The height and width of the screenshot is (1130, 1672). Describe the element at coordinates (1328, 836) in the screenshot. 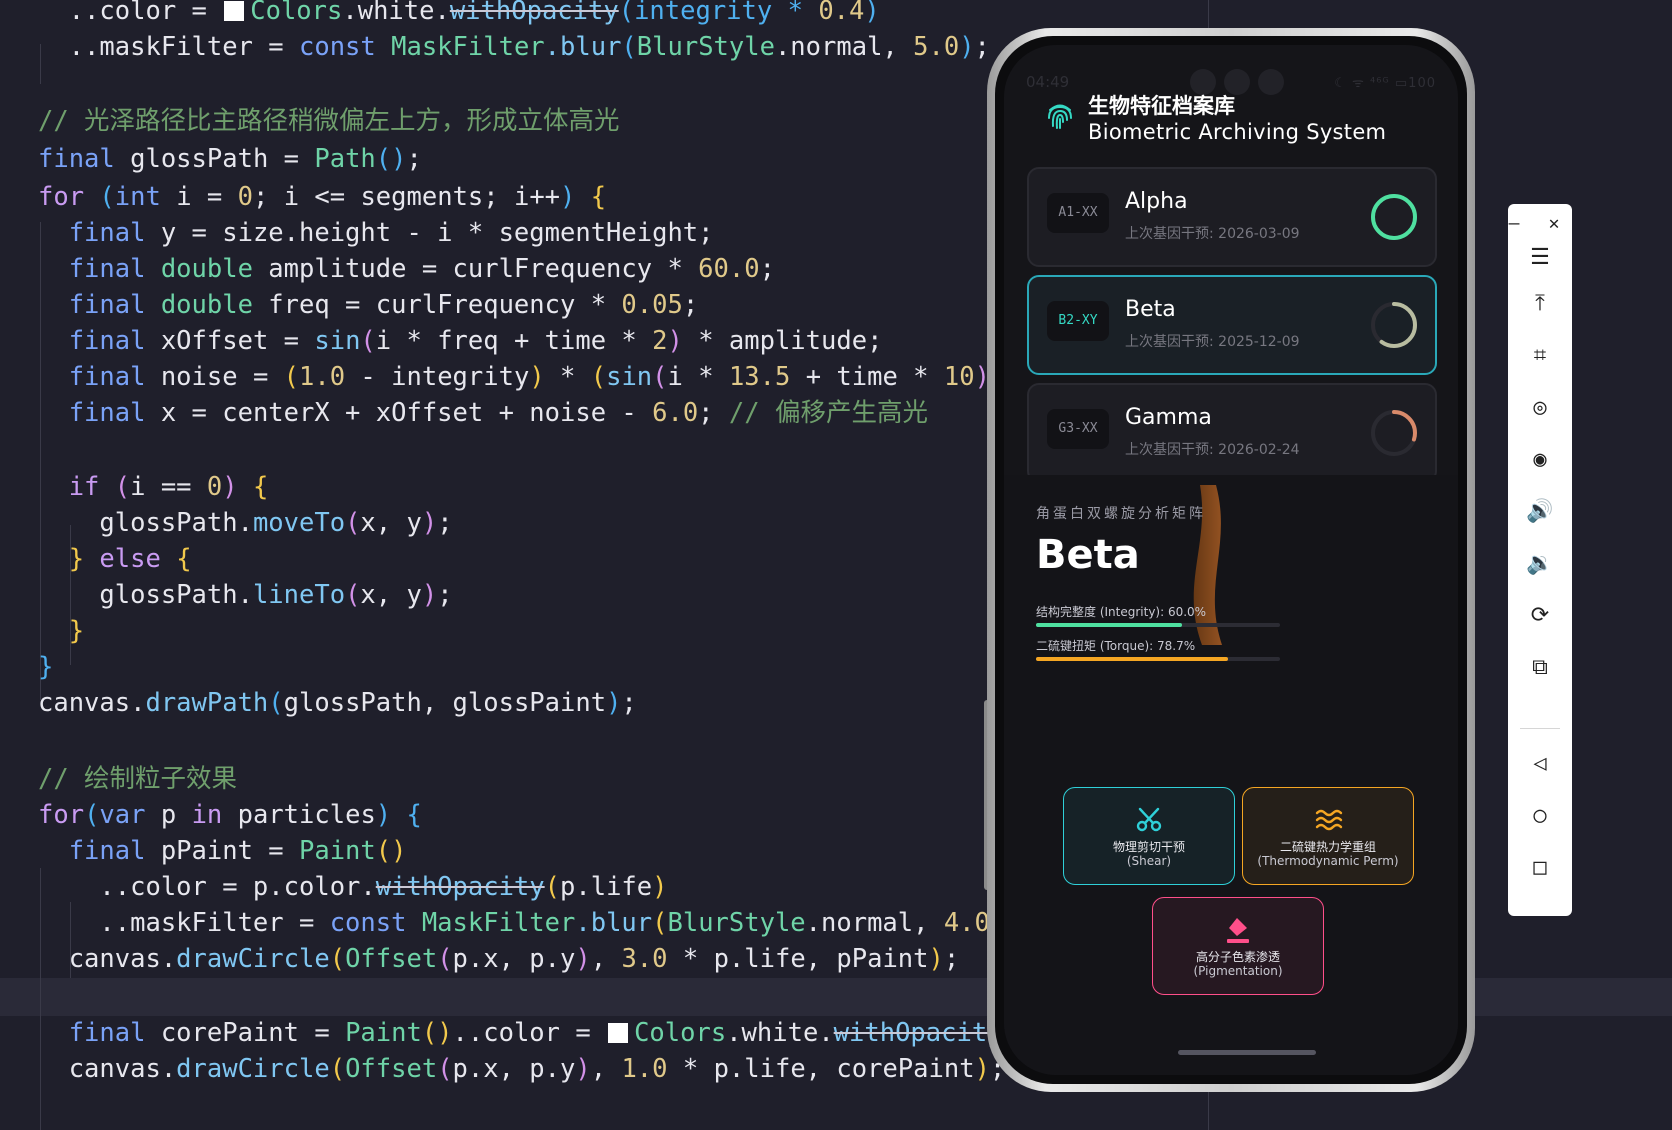

I see `control-button: 二硫键热力学重组 (Thermodynamic Perm)` at that location.